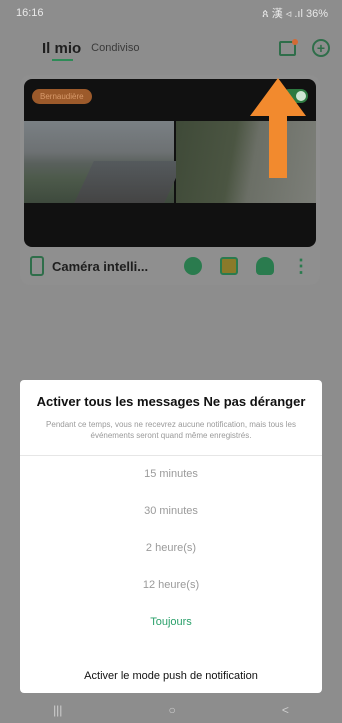 The image size is (342, 723). Describe the element at coordinates (301, 266) in the screenshot. I see `more-options-icon: ⋮` at that location.